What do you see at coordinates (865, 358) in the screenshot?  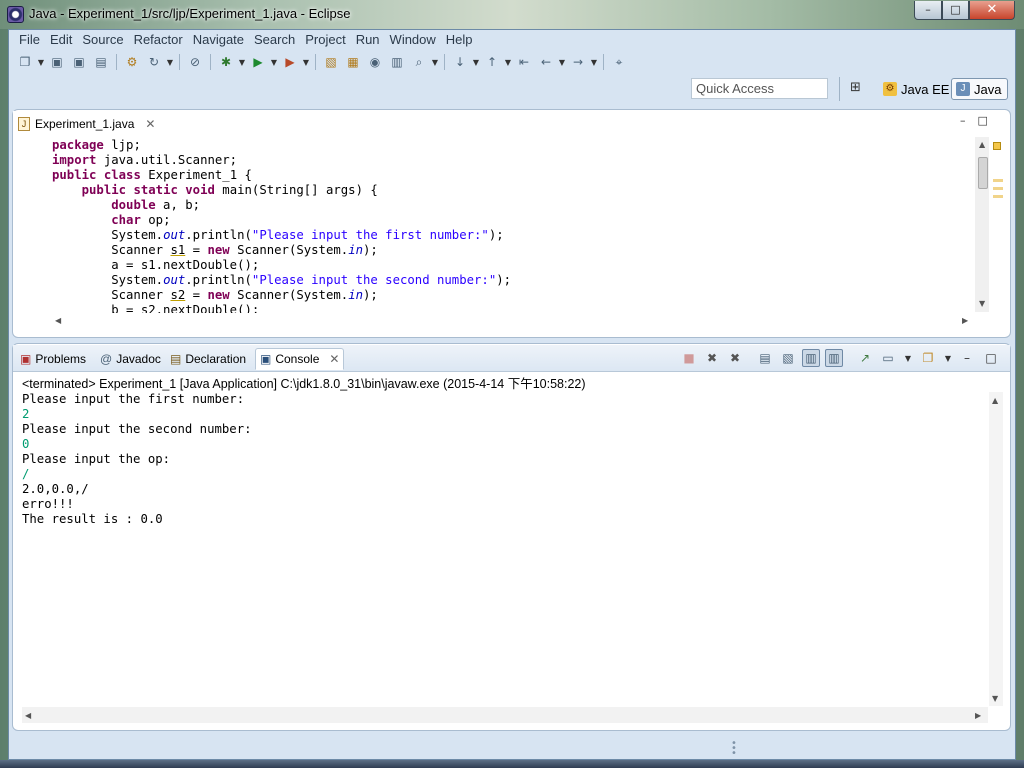 I see `pin-console-icon: ↗` at bounding box center [865, 358].